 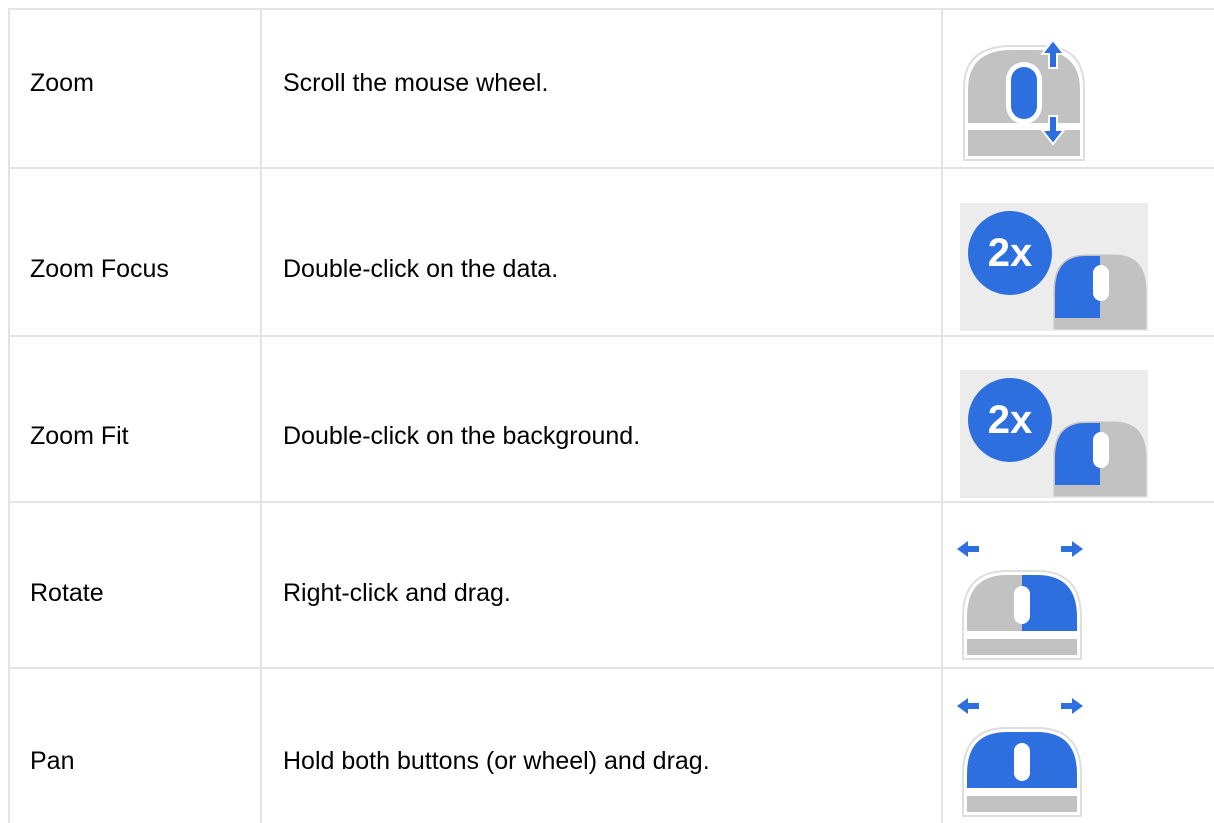 I want to click on mouse-scroll-wheel-icon, so click(x=1025, y=90).